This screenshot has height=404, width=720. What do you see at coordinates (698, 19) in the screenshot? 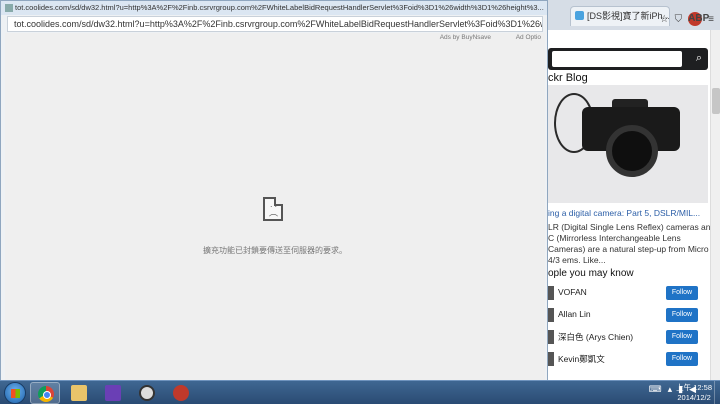
I see `adblock-icon: ABP` at bounding box center [698, 19].